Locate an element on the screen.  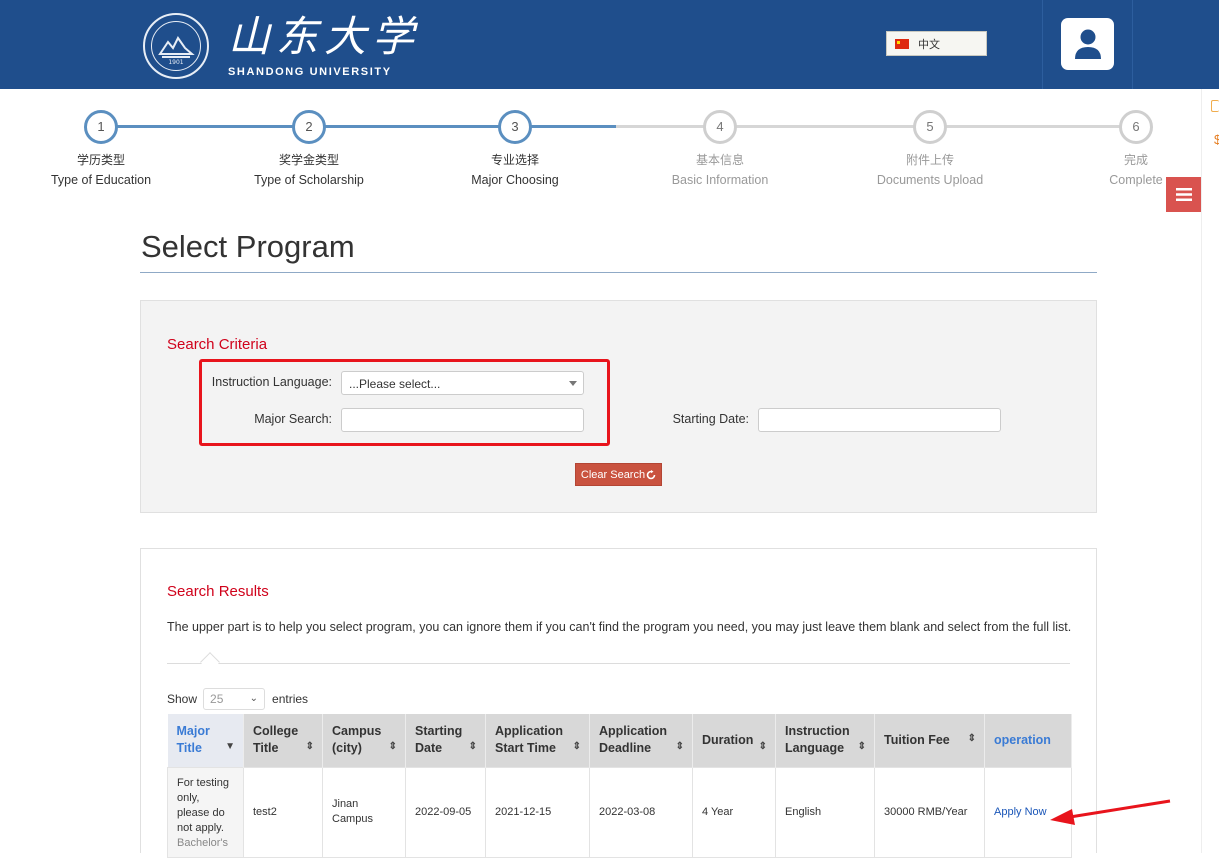
top-header: 1901 山东大学 SHANDONG UNIVERSITY 中文 is located at coordinates (609, 44).